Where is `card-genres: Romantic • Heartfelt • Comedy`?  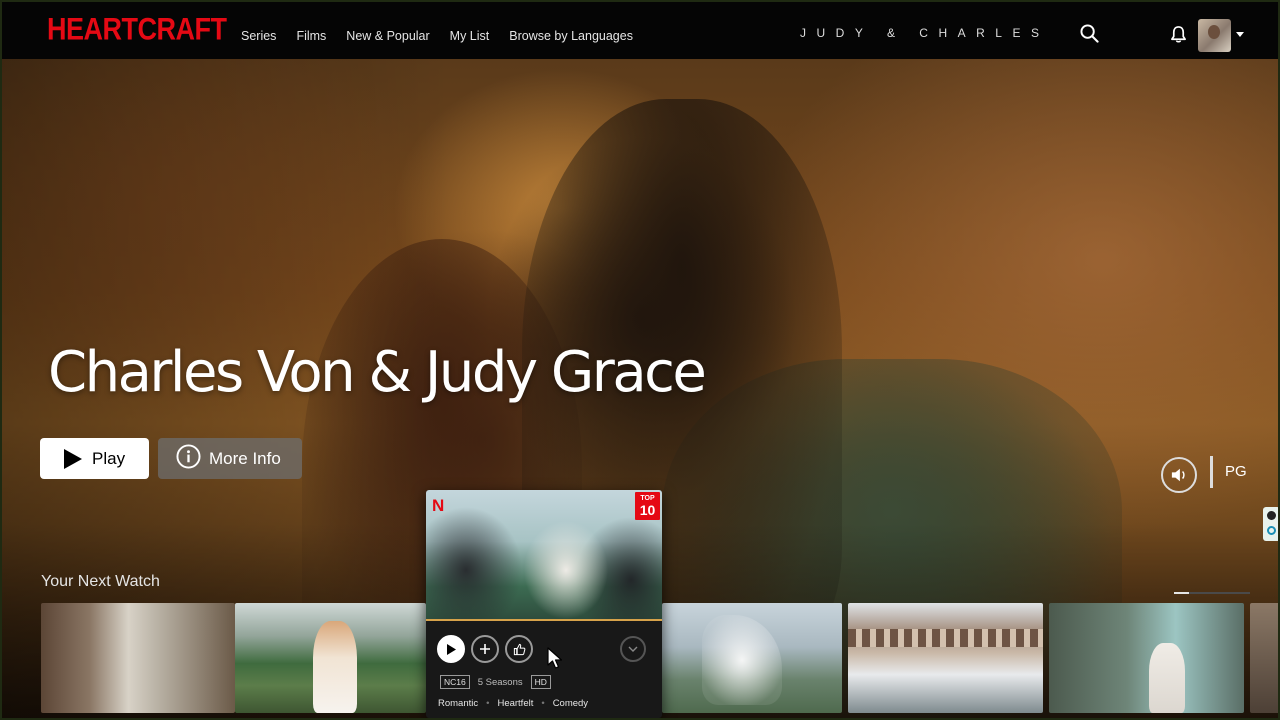 card-genres: Romantic • Heartfelt • Comedy is located at coordinates (513, 703).